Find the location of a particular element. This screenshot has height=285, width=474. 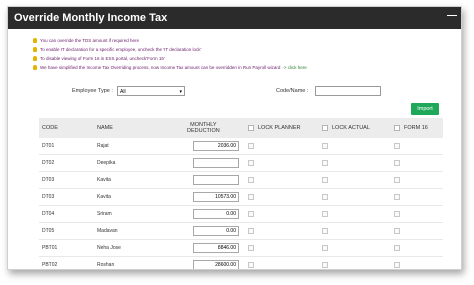

header-monthly-deduction: MONTHLY DEDUCTION is located at coordinates (203, 128).